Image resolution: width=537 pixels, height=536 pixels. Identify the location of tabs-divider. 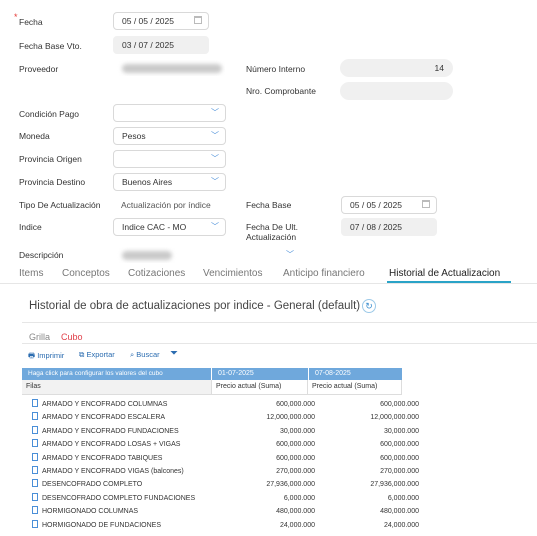
(268, 283).